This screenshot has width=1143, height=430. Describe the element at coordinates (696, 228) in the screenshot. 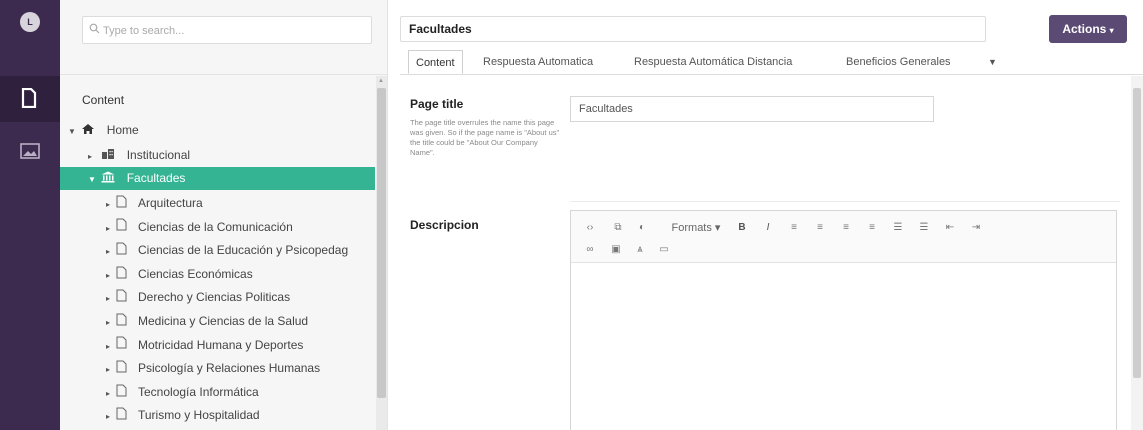

I see `formats-dropdown: Formats ▾` at that location.